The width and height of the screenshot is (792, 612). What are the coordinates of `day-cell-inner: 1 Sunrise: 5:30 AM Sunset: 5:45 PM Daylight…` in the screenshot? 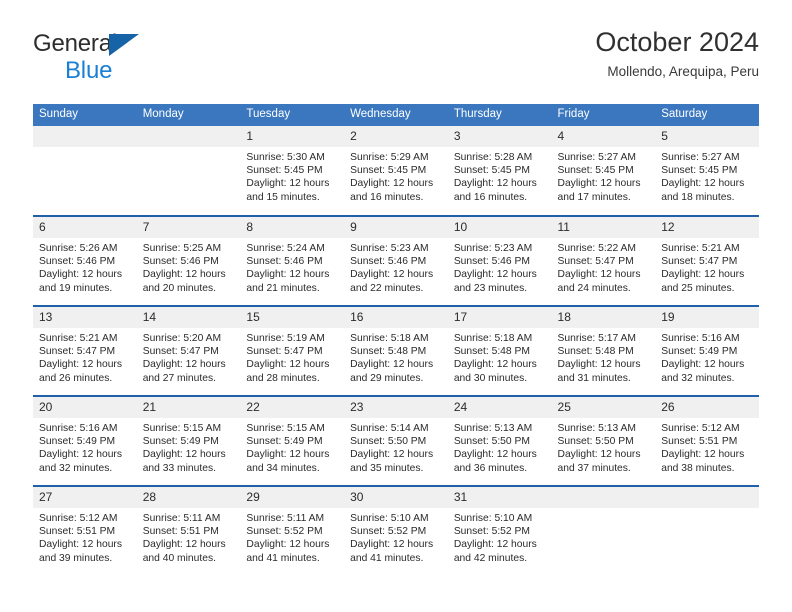 It's located at (292, 170).